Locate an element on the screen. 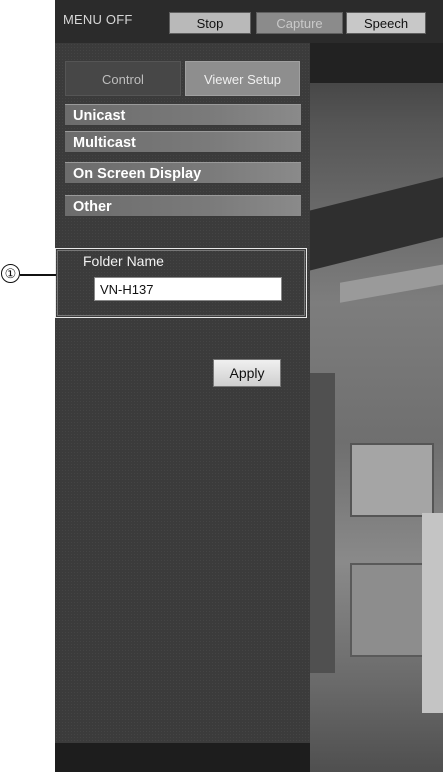 This screenshot has width=443, height=772. section-multicast: Multicast is located at coordinates (183, 142).